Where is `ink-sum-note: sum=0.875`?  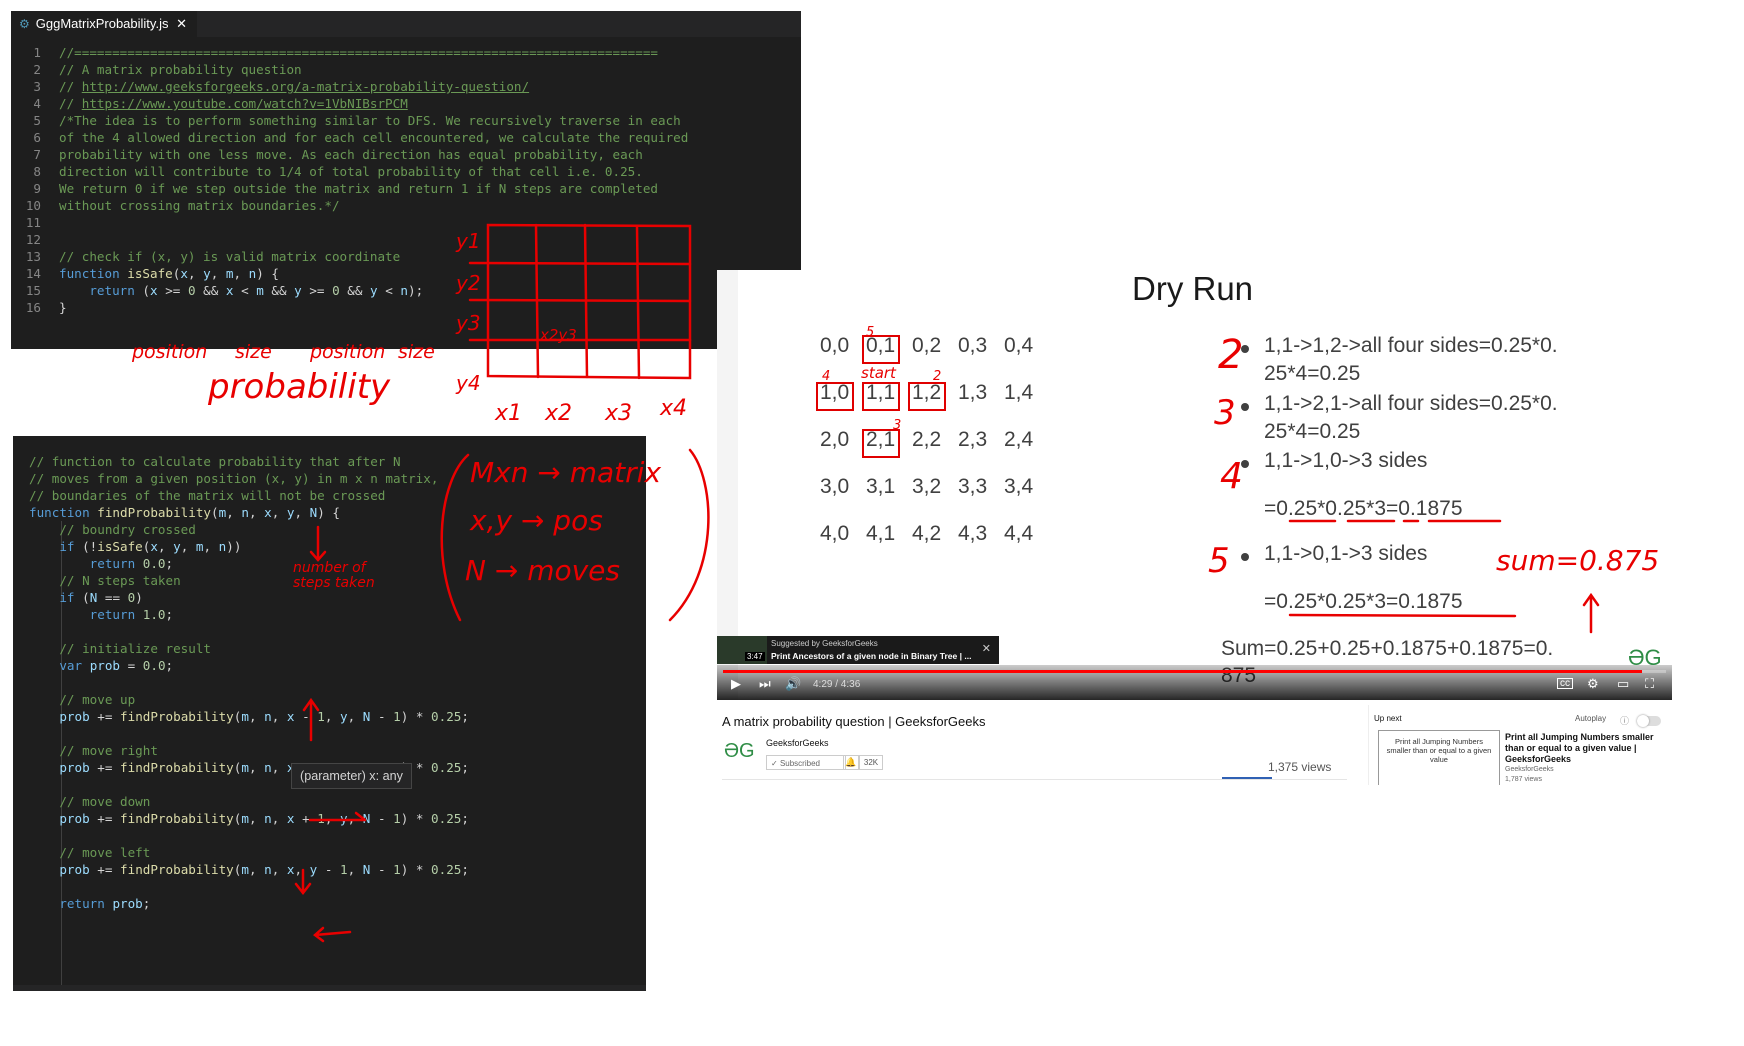
ink-sum-note: sum=0.875 is located at coordinates (1577, 560).